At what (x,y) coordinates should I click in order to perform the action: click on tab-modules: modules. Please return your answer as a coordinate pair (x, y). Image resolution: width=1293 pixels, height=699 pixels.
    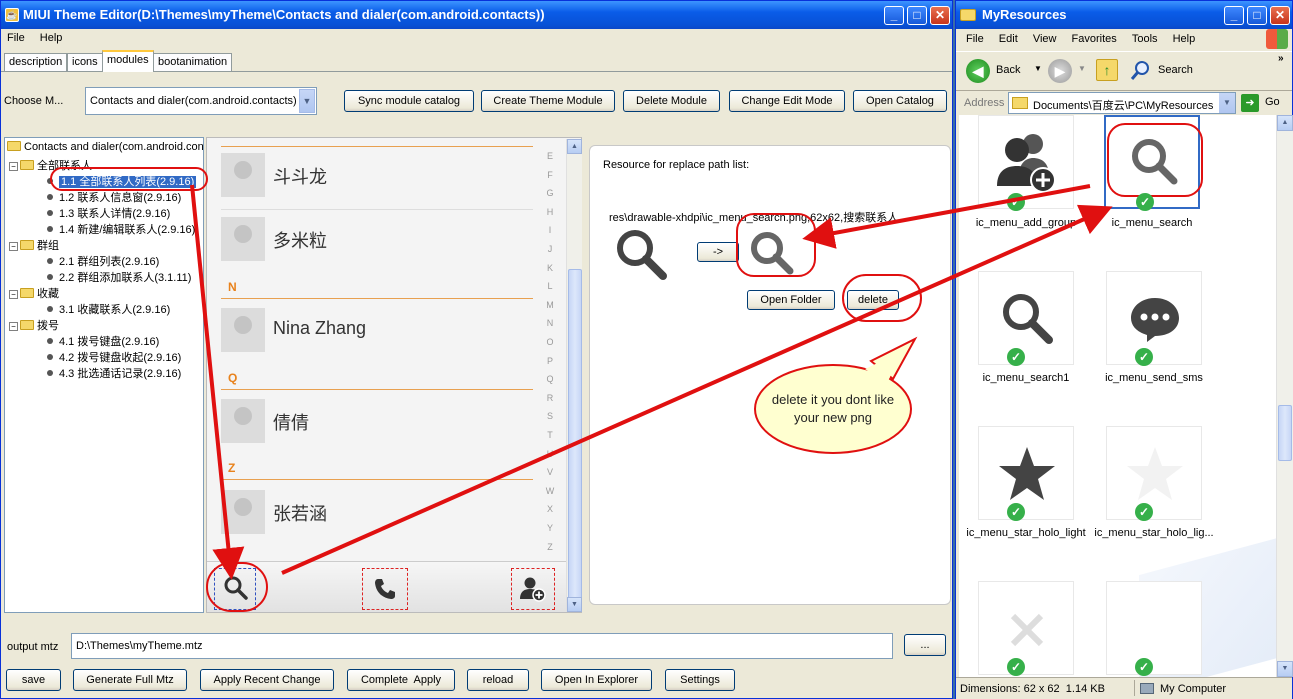
    Looking at the image, I should click on (128, 61).